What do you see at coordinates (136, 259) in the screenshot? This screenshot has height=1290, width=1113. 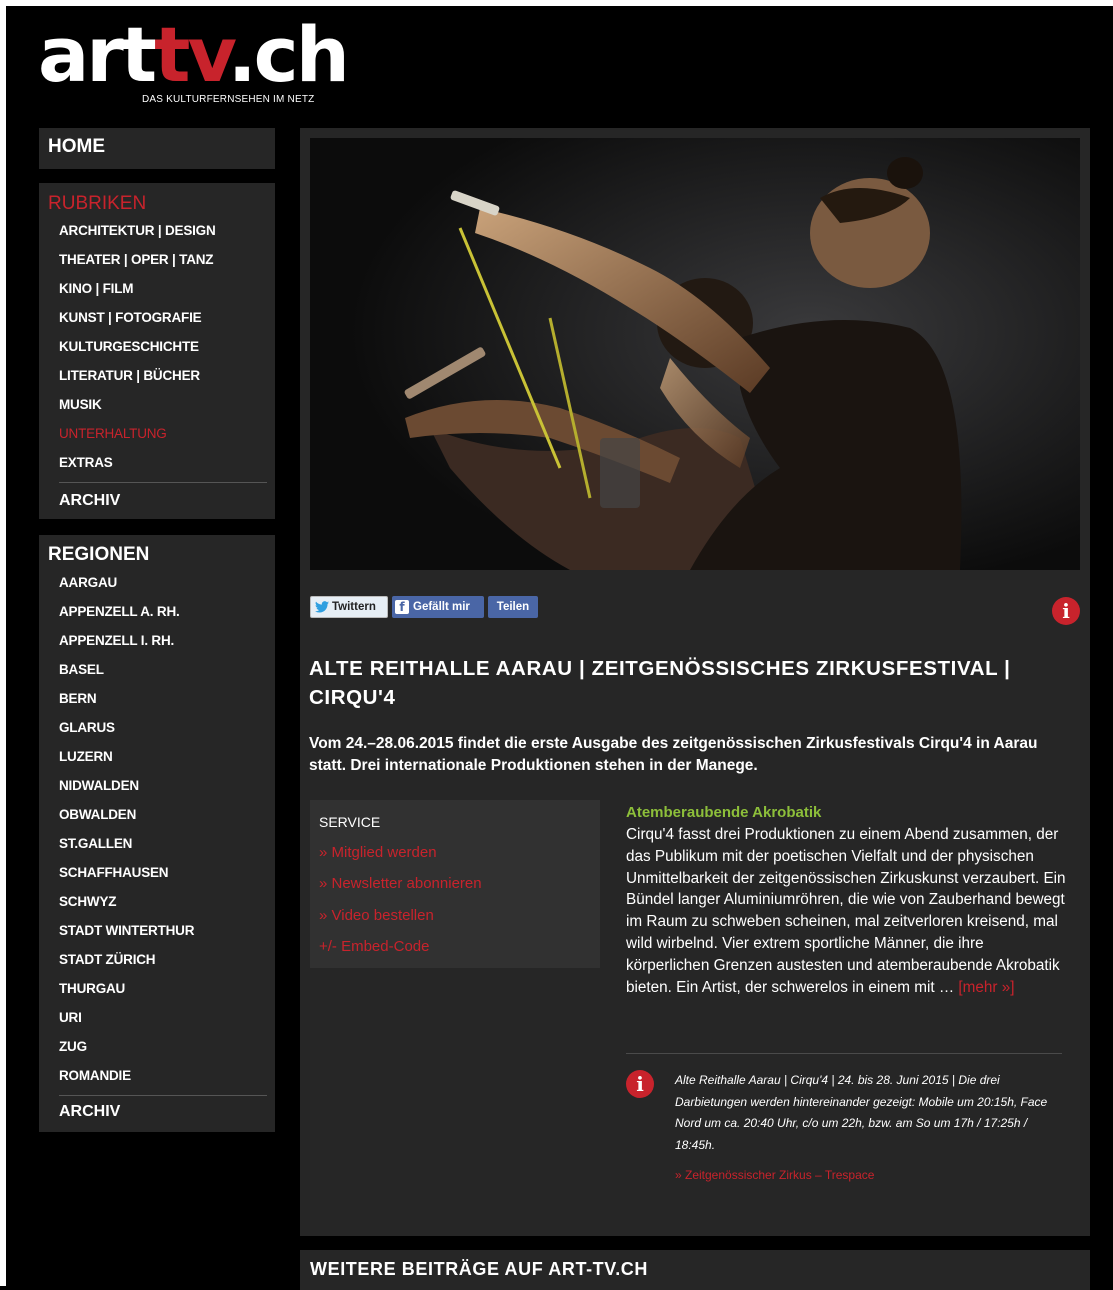 I see `sidebar-item-theater: THEATER | OPER | TANZ` at bounding box center [136, 259].